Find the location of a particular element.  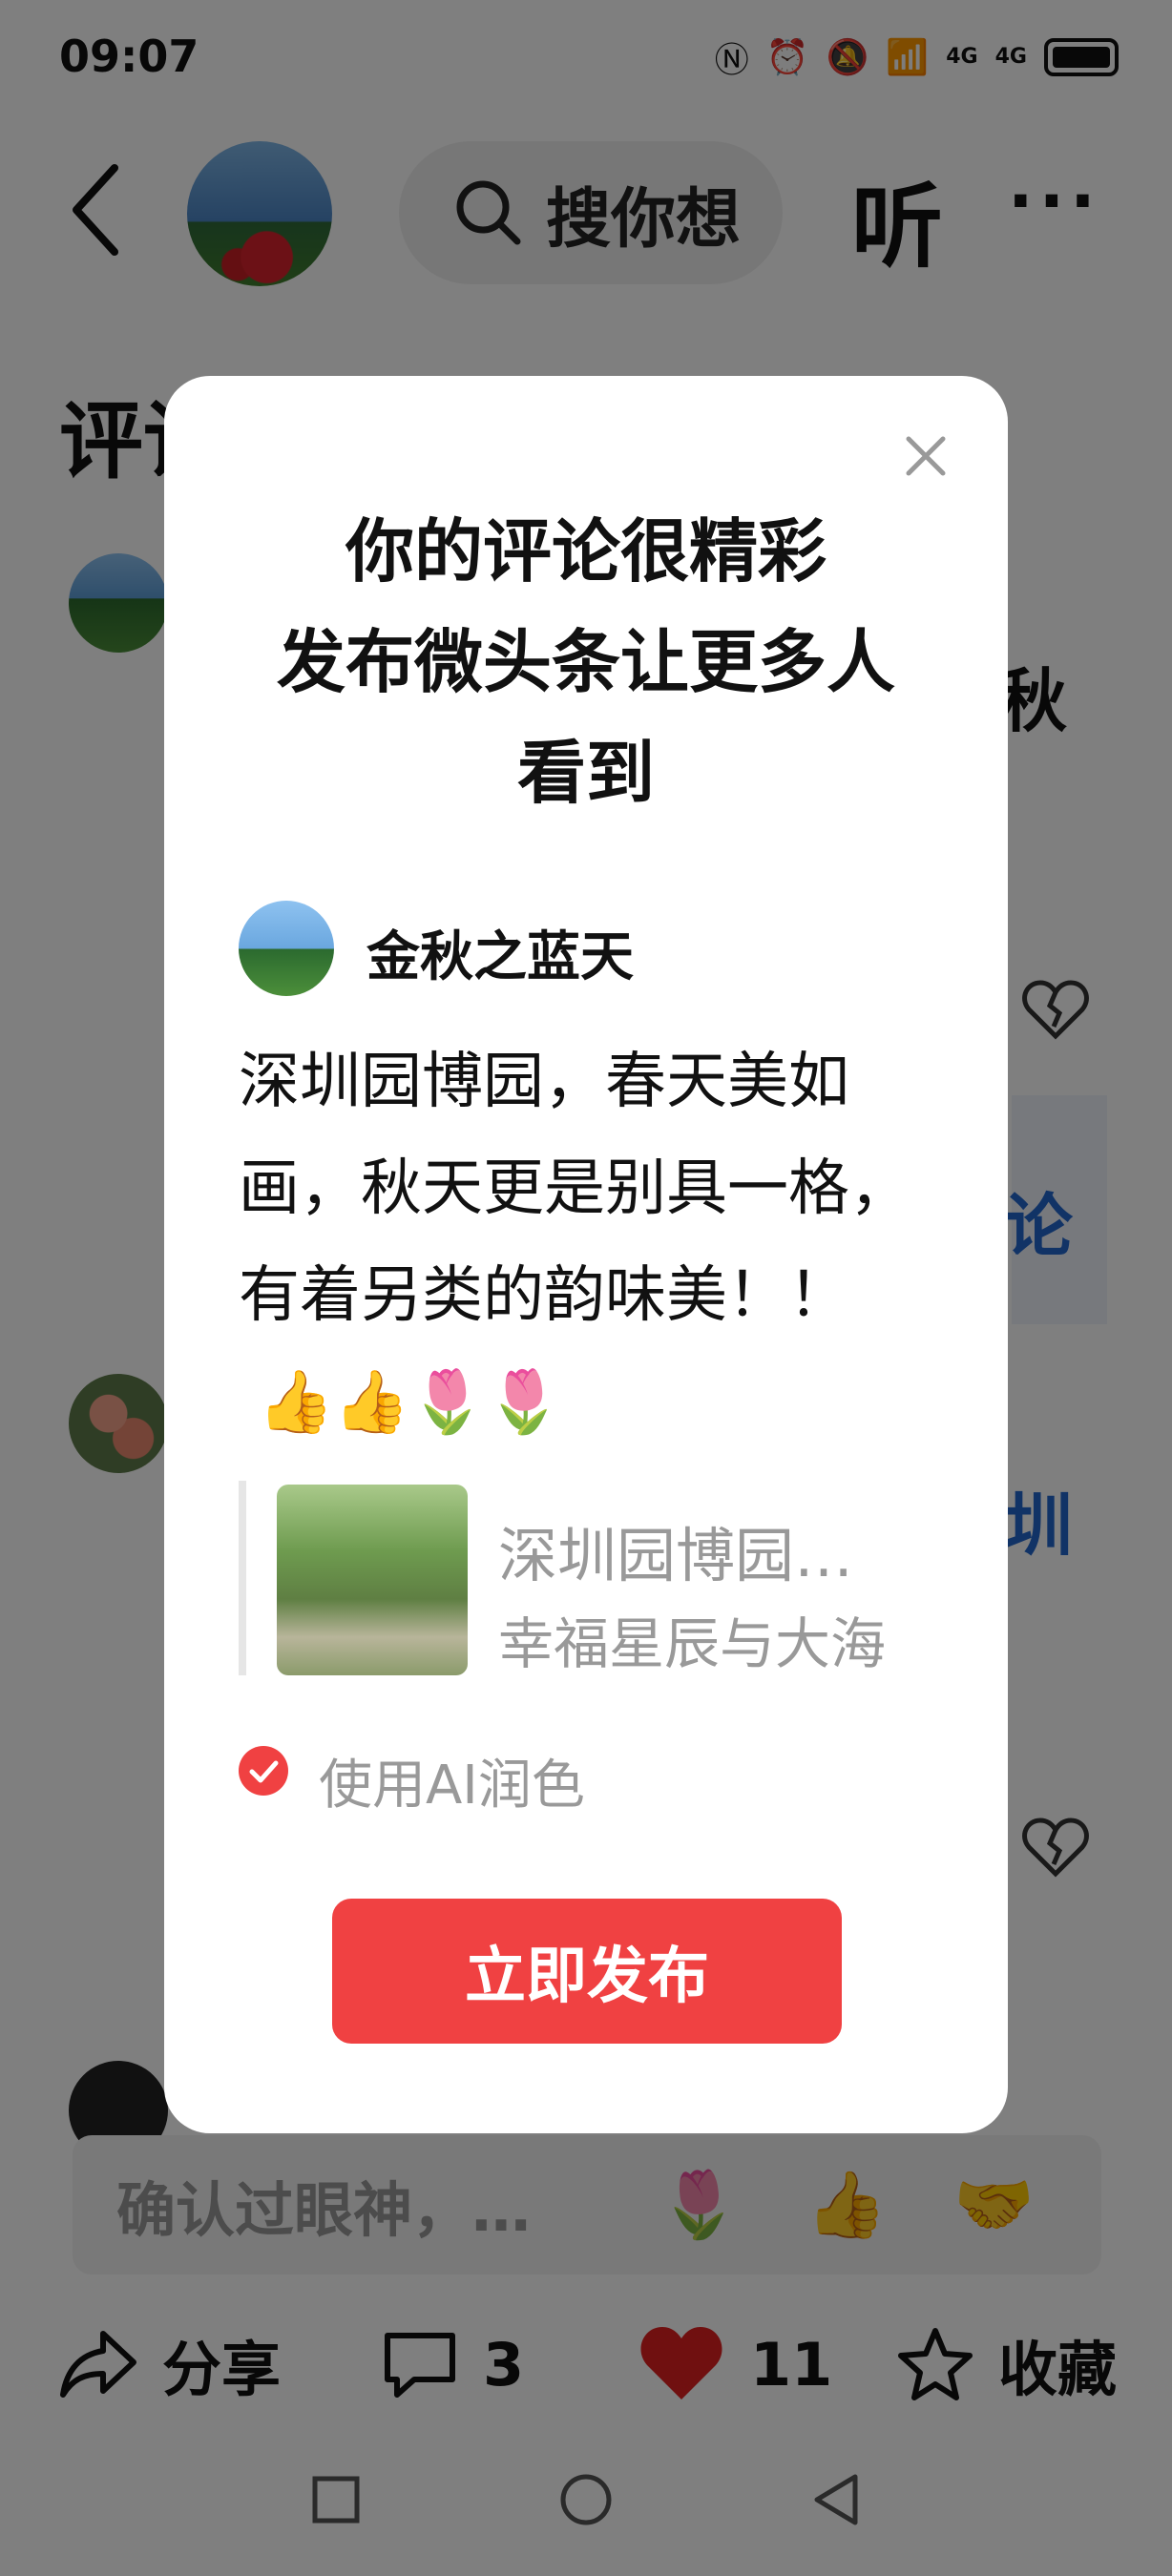

quoted-article-author: 幸福星辰与大海 is located at coordinates (692, 1643).